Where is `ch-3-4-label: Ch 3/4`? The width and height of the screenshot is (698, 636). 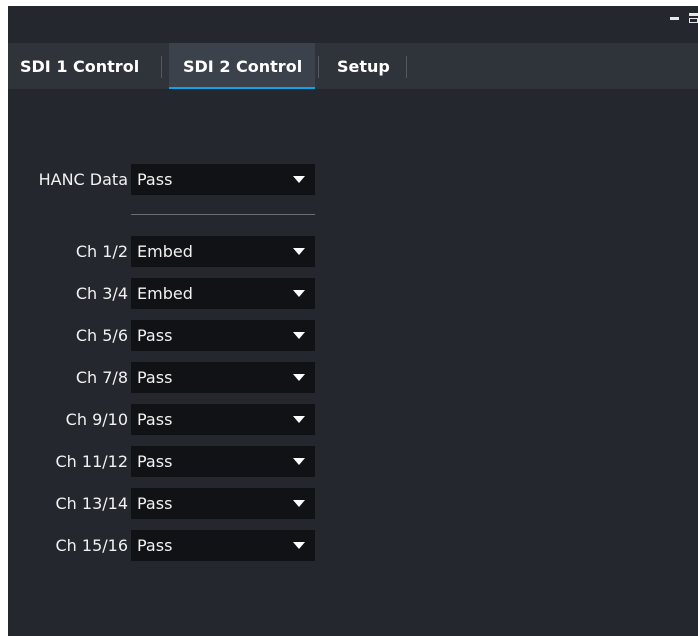 ch-3-4-label: Ch 3/4 is located at coordinates (101, 293).